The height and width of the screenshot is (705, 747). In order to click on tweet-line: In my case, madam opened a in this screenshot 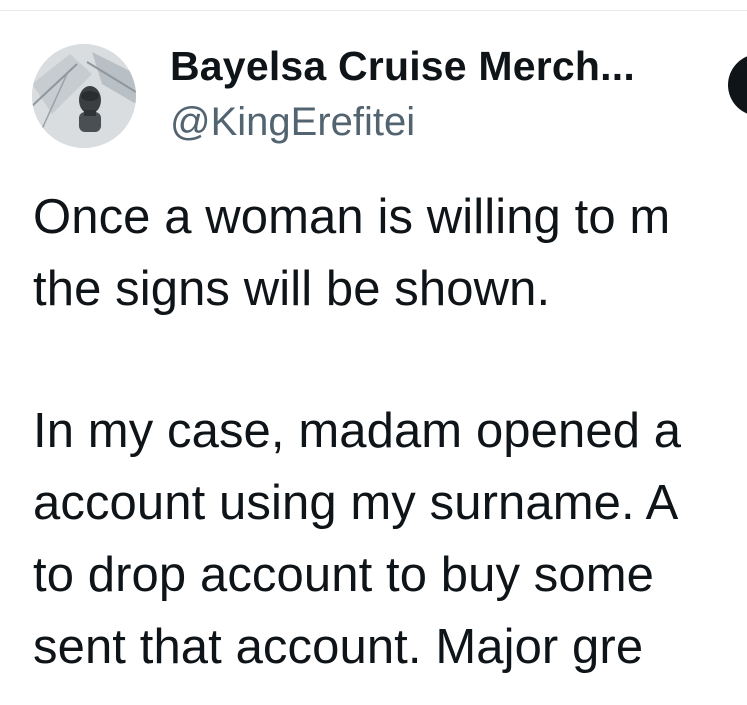, I will do `click(357, 431)`.